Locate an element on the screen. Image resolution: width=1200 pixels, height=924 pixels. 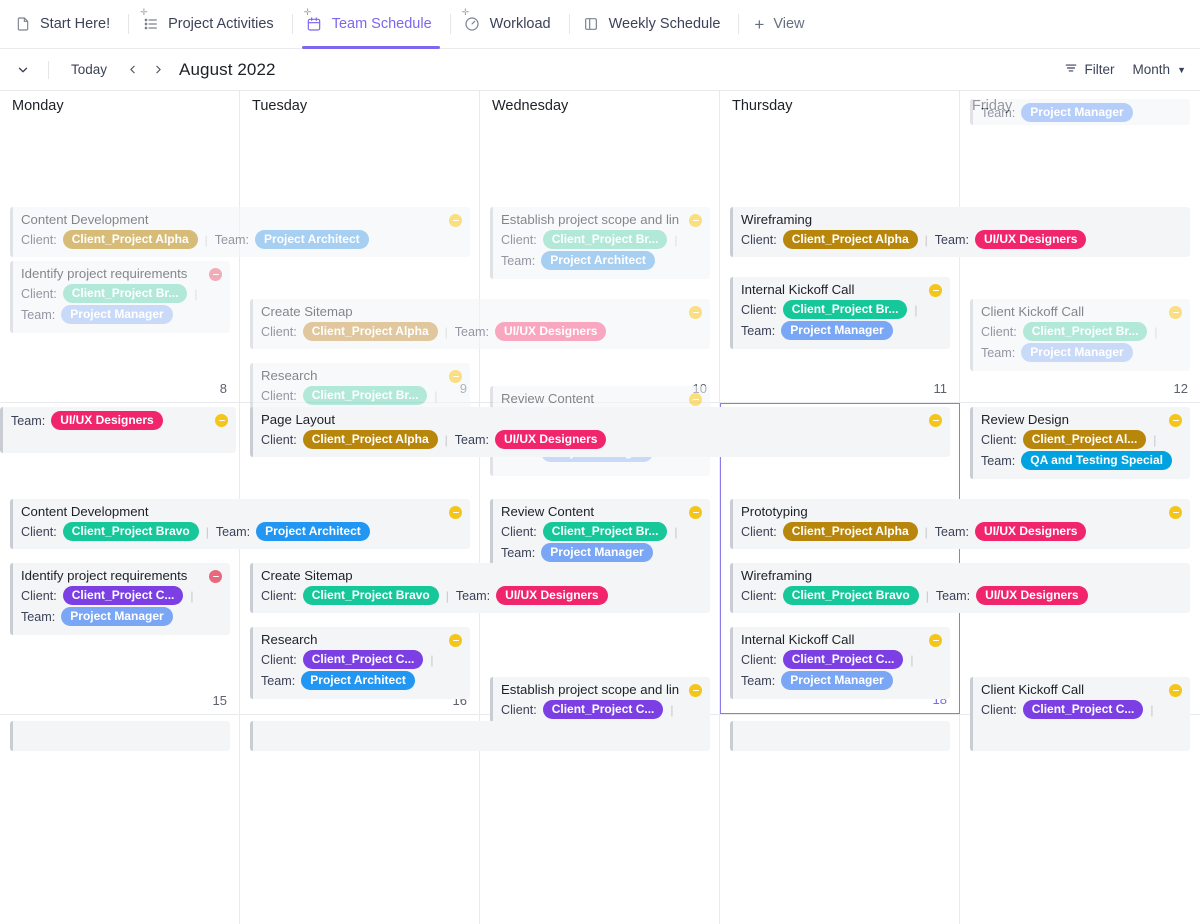
calendar-event-card: Team: UI/UX Designers is located at coordinates (118, 430).